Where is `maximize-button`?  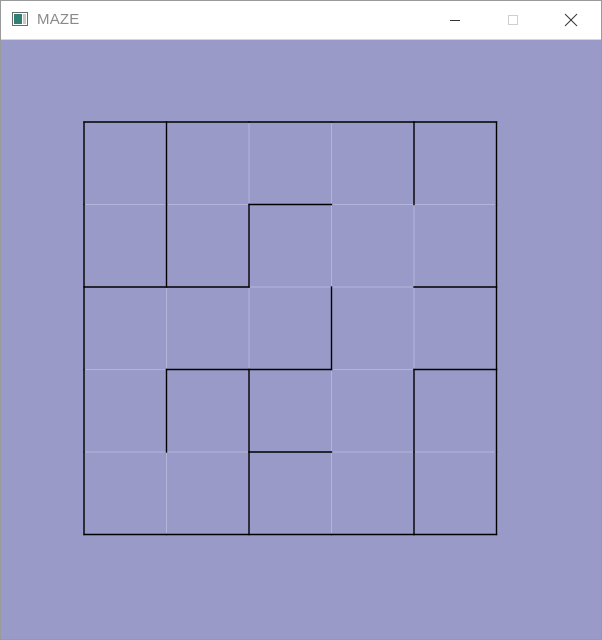 maximize-button is located at coordinates (513, 20).